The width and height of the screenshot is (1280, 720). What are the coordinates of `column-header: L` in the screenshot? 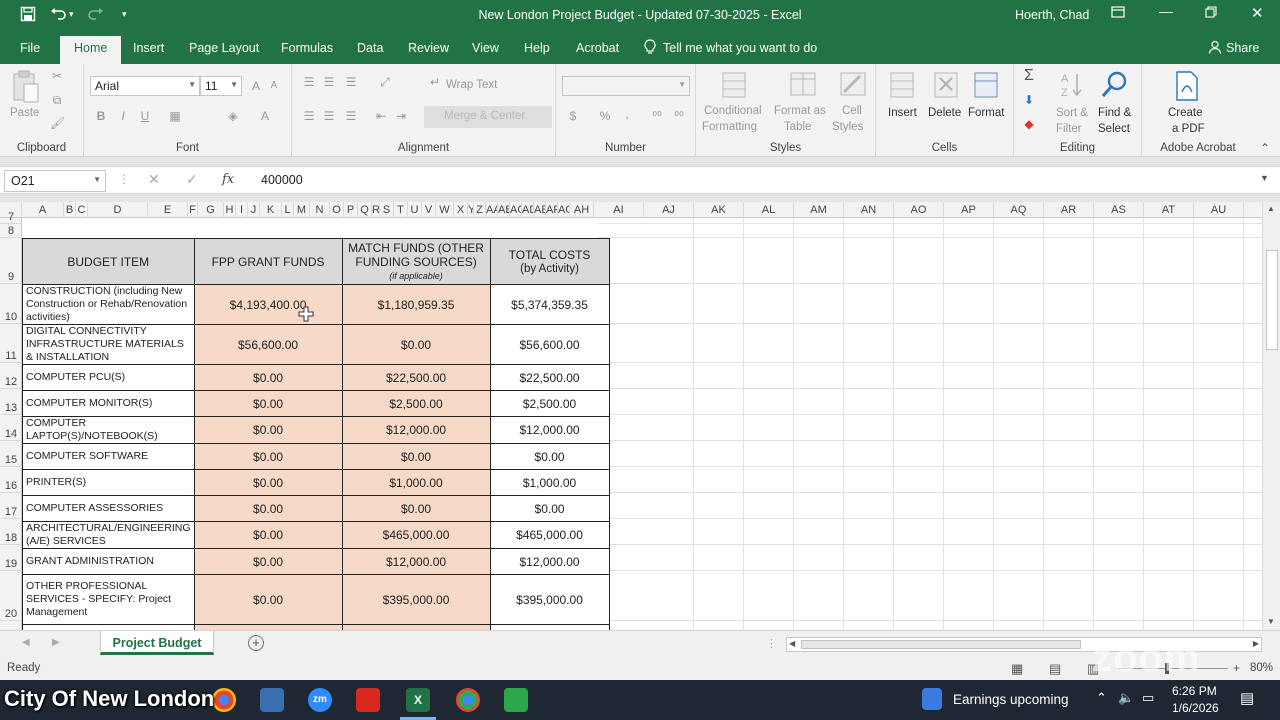 It's located at (288, 210).